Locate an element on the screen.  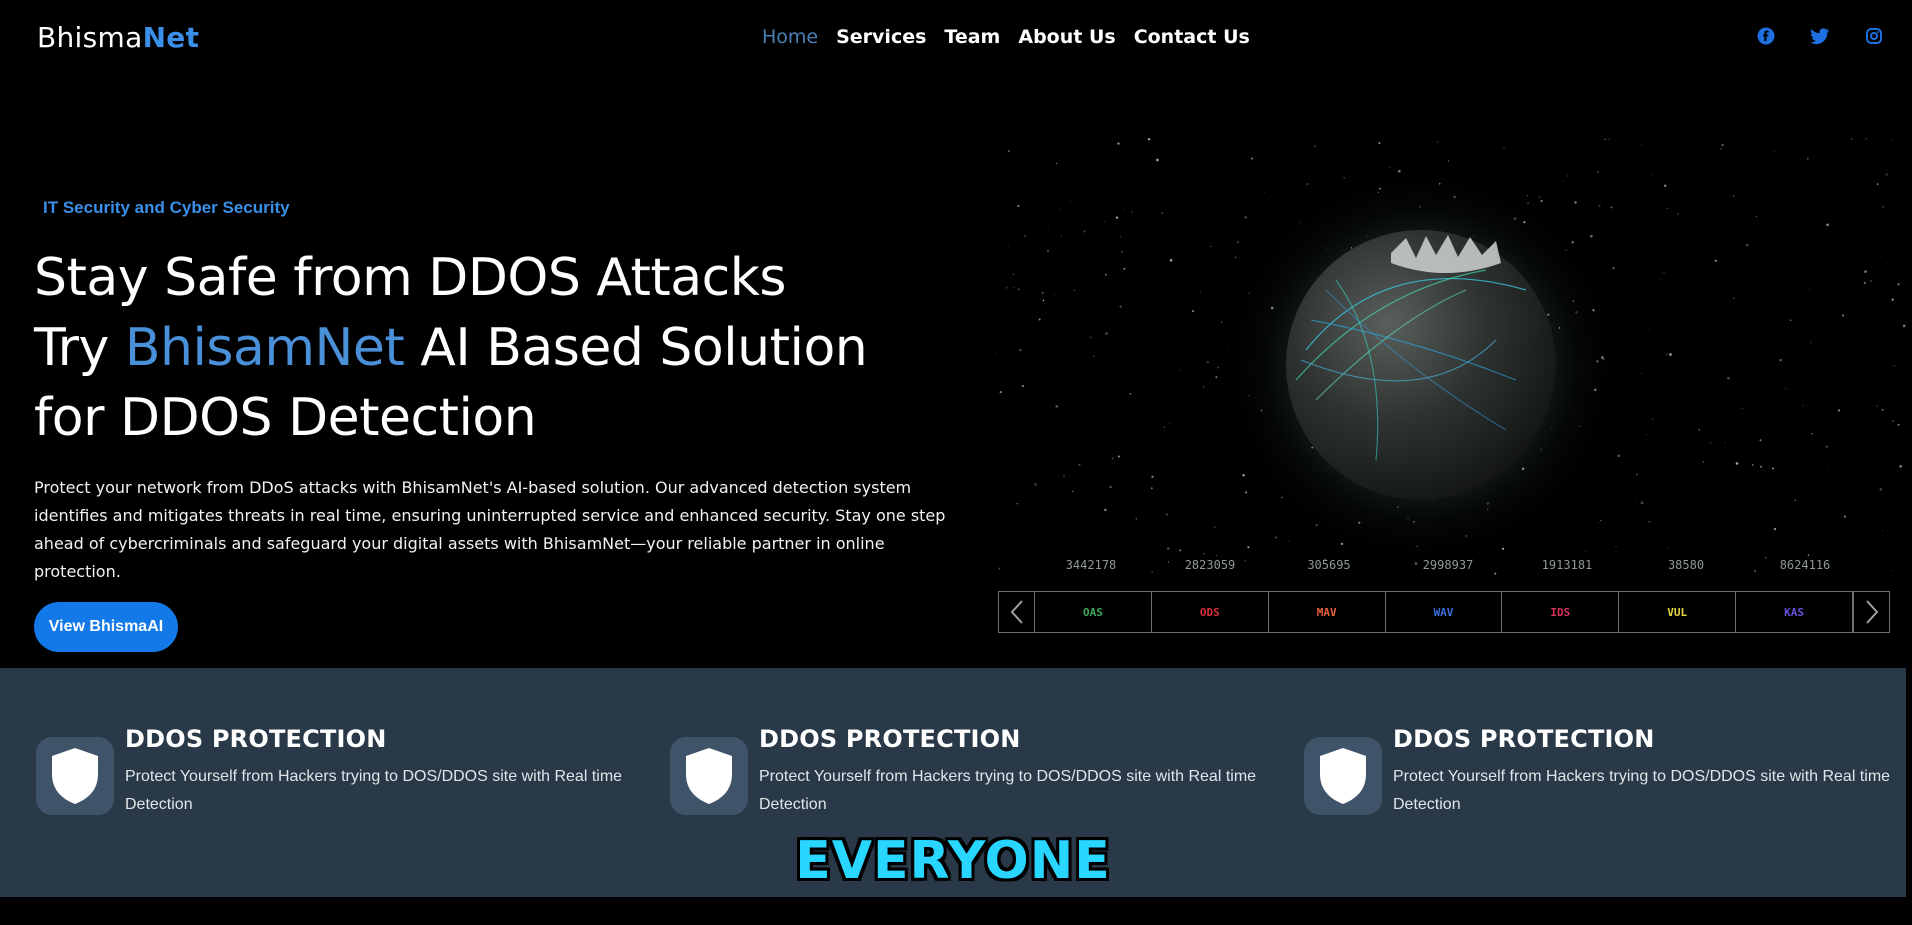
ticker-cell-kas: KAS is located at coordinates (1795, 612).